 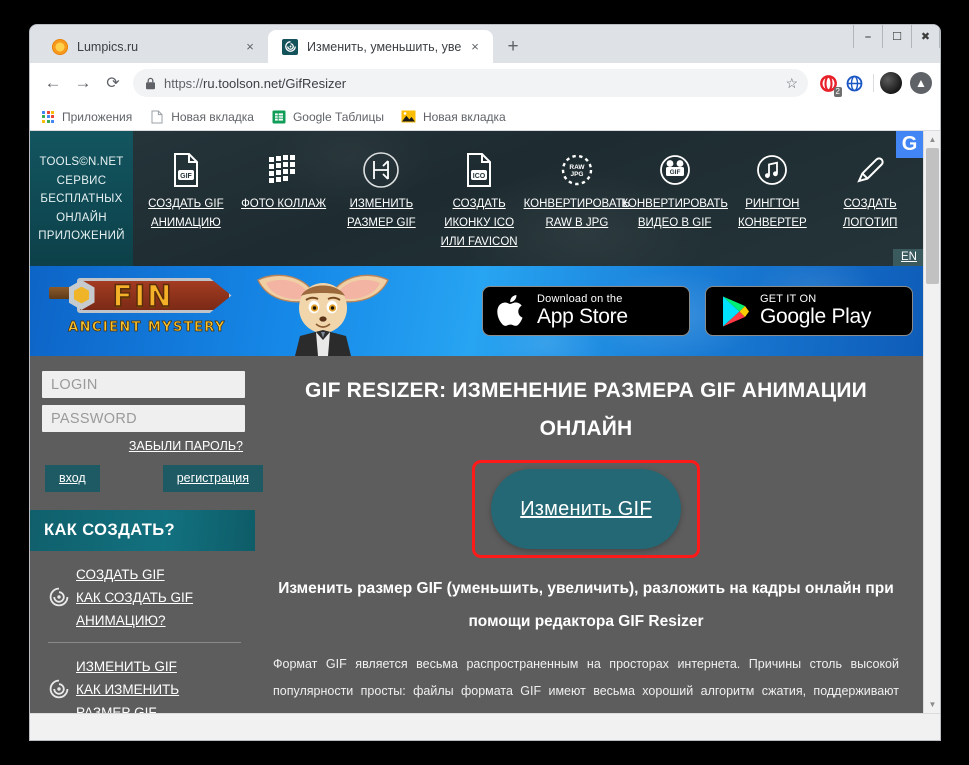 What do you see at coordinates (674, 223) in the screenshot?
I see `nav-label-line-2: ВИДЕО В GIF` at bounding box center [674, 223].